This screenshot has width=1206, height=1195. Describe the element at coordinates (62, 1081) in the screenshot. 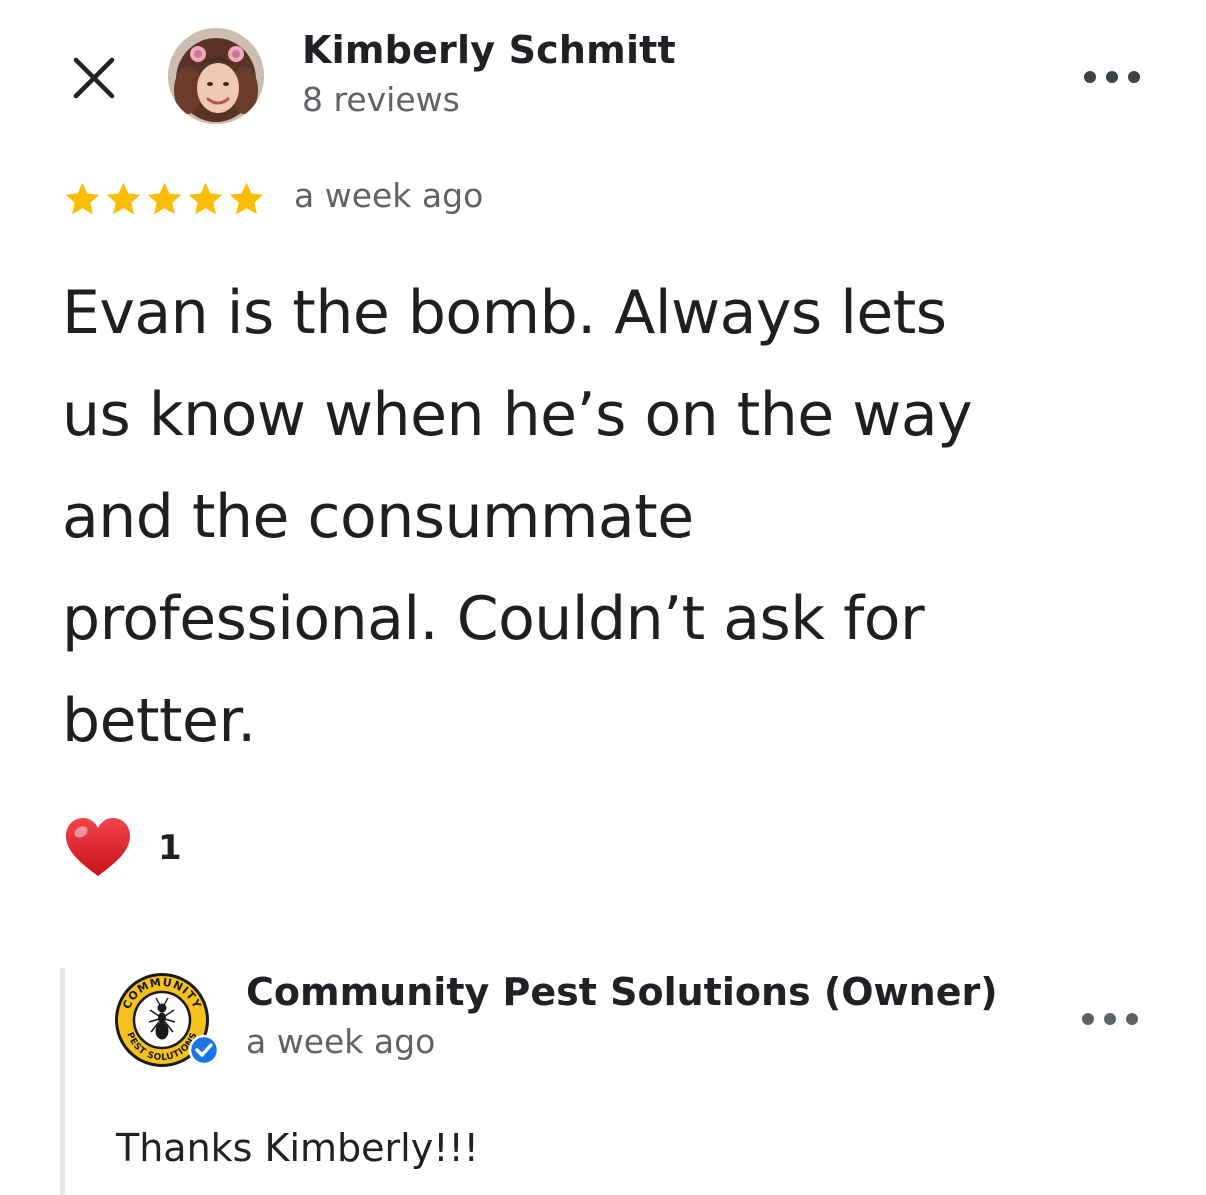

I see `reply-divider` at that location.